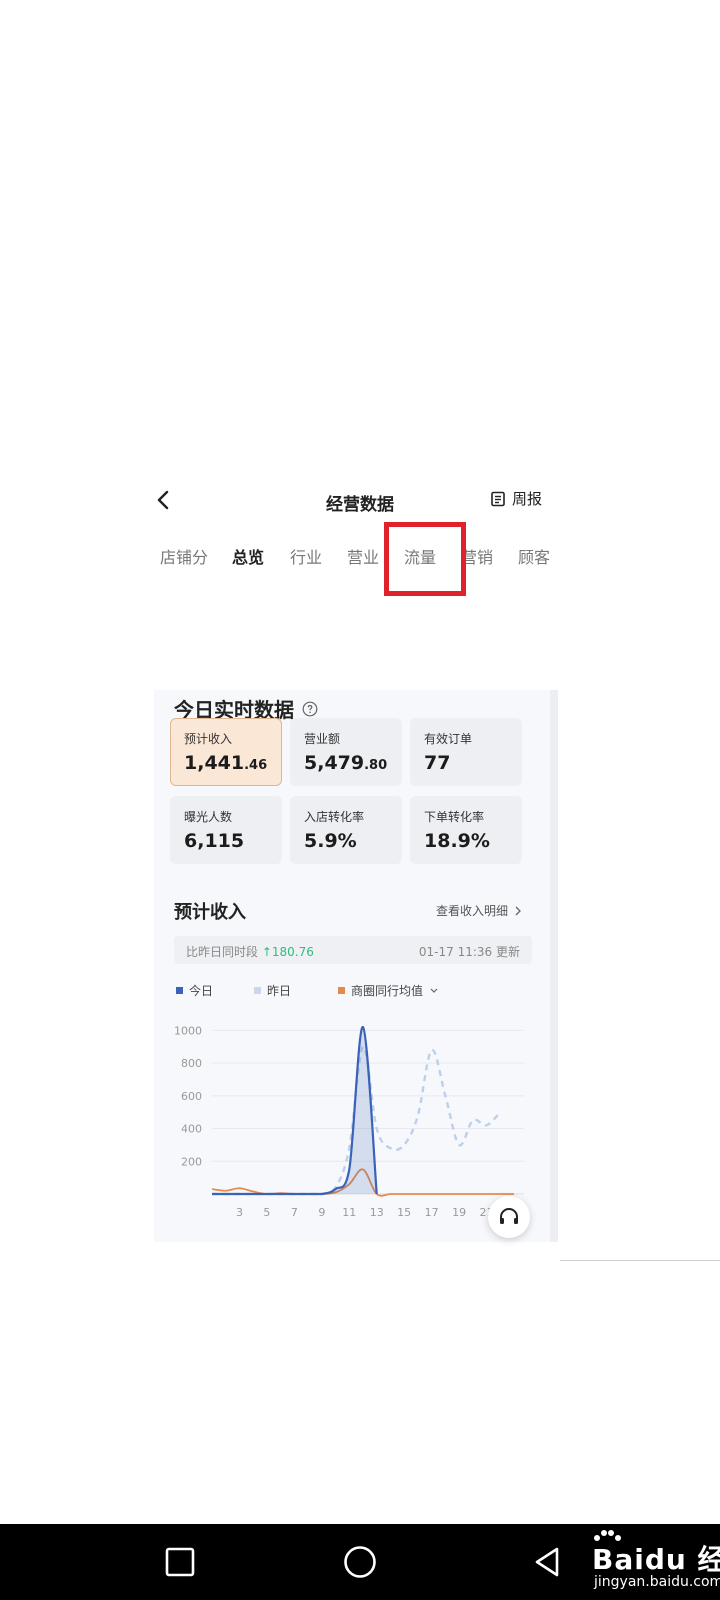 The width and height of the screenshot is (720, 1600). What do you see at coordinates (657, 1582) in the screenshot?
I see `watermark-url: jingyan.baidu.com` at bounding box center [657, 1582].